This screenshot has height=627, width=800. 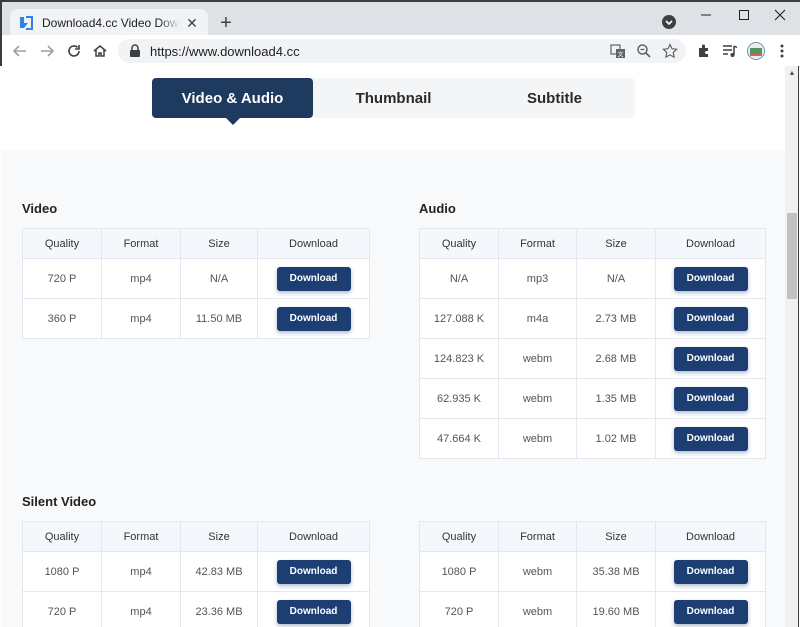 I want to click on tab-subtitle: Subtitle, so click(x=554, y=98).